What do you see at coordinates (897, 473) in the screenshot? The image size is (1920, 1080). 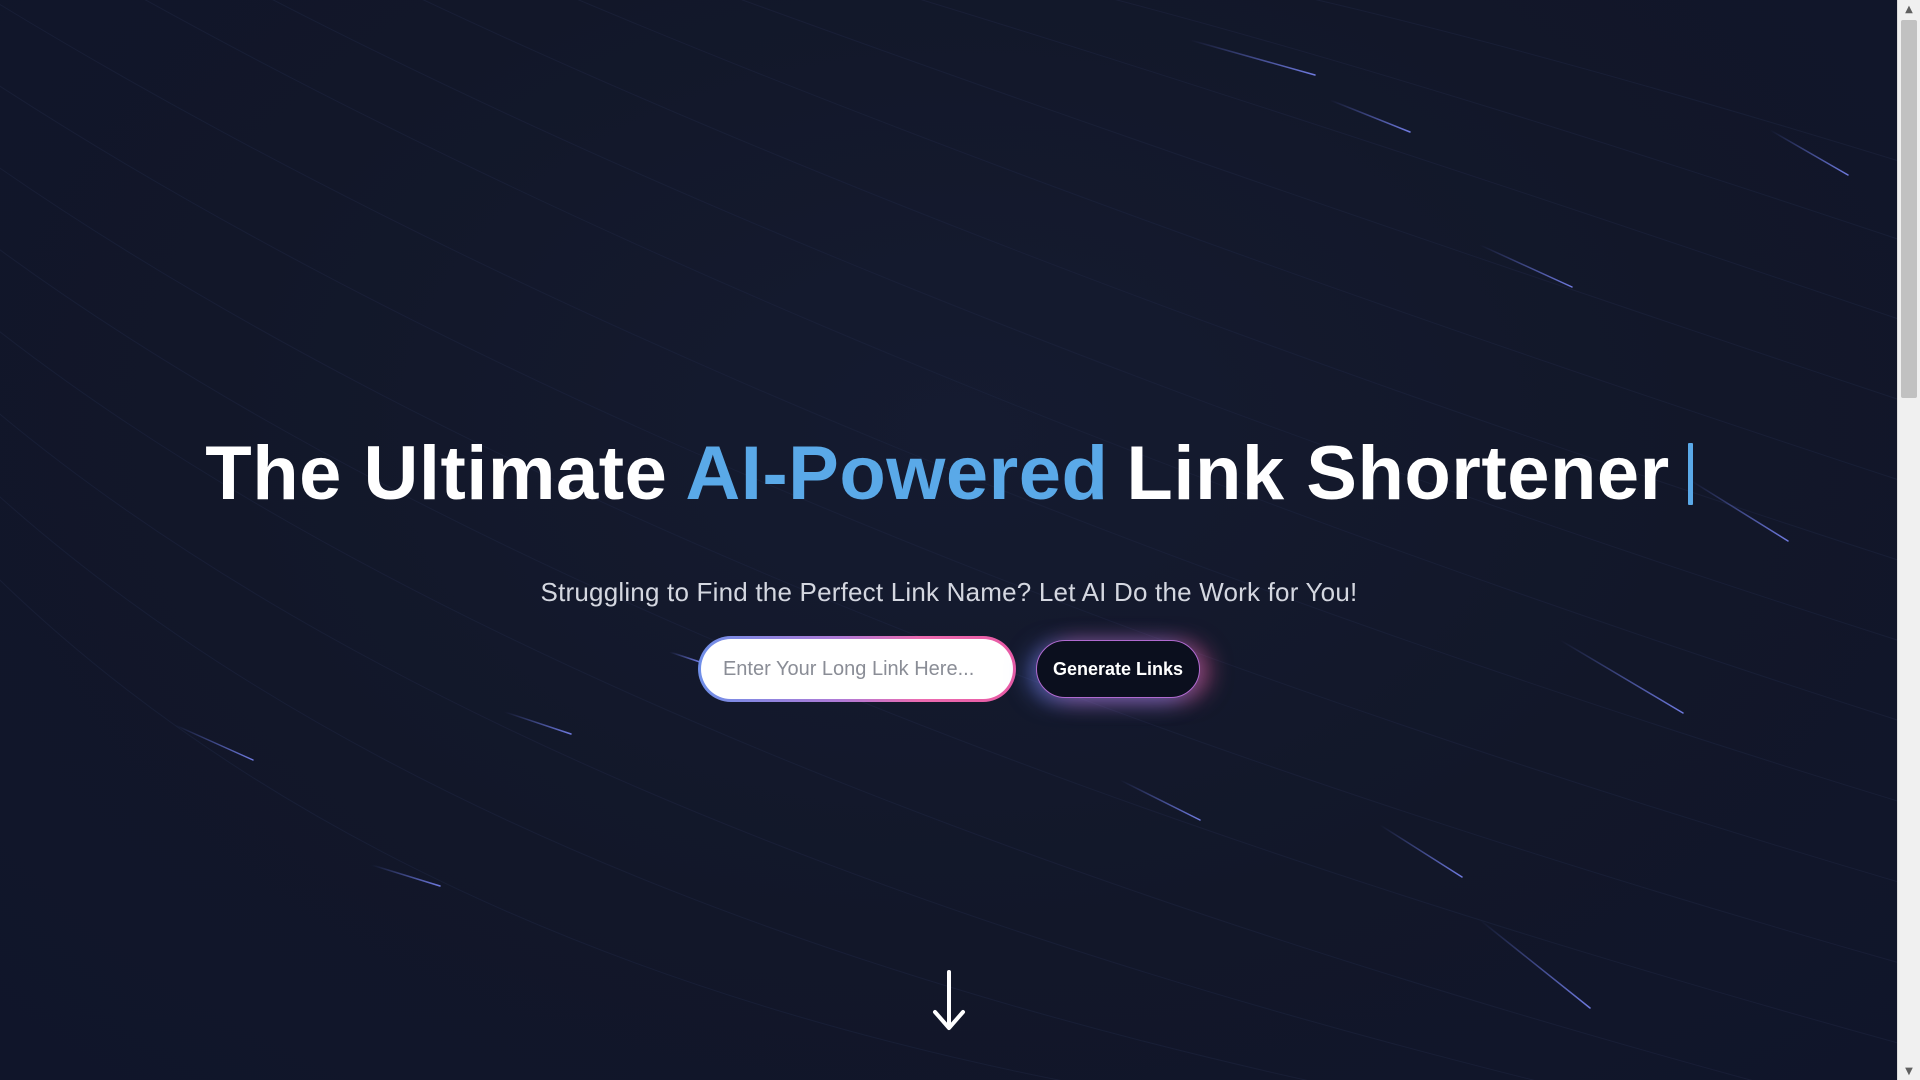 I see `title-accent-text: AI-Powered` at bounding box center [897, 473].